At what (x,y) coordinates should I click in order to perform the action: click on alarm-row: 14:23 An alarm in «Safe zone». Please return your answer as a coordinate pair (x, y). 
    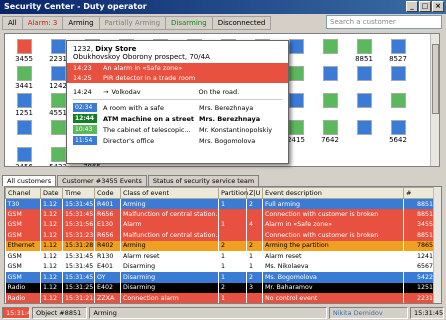
    Looking at the image, I should click on (177, 68).